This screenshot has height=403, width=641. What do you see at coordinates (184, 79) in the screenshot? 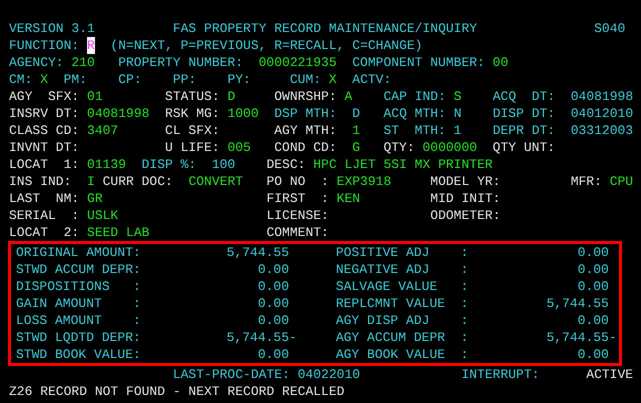
I see `field-label: PP:` at bounding box center [184, 79].